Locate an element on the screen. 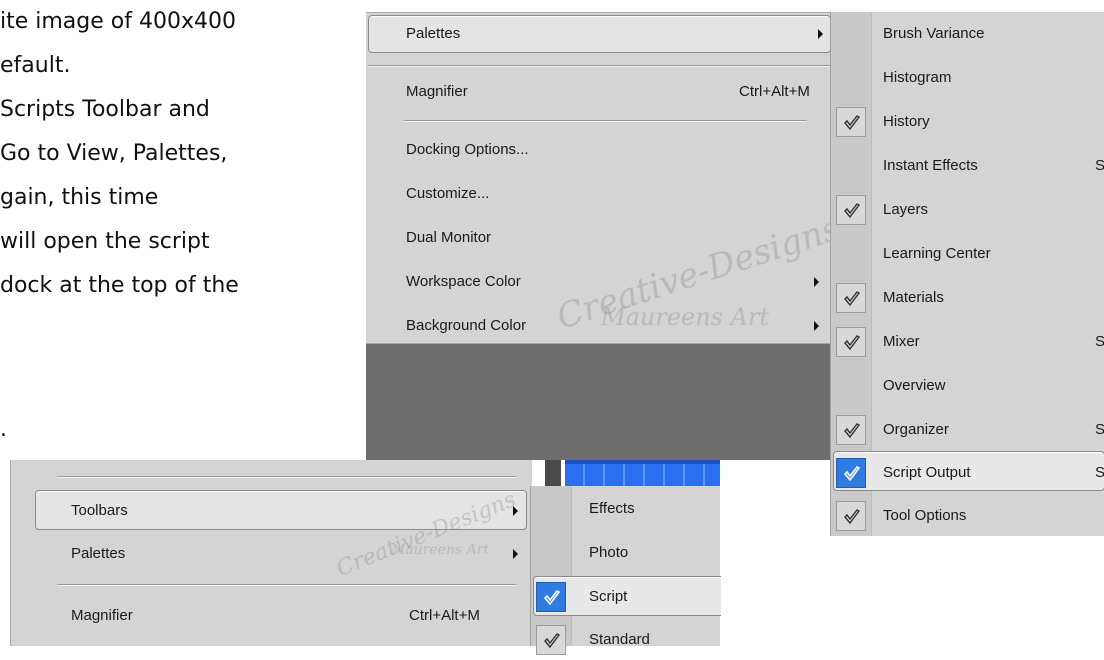  toolbar-item-script: Script is located at coordinates (625, 597).